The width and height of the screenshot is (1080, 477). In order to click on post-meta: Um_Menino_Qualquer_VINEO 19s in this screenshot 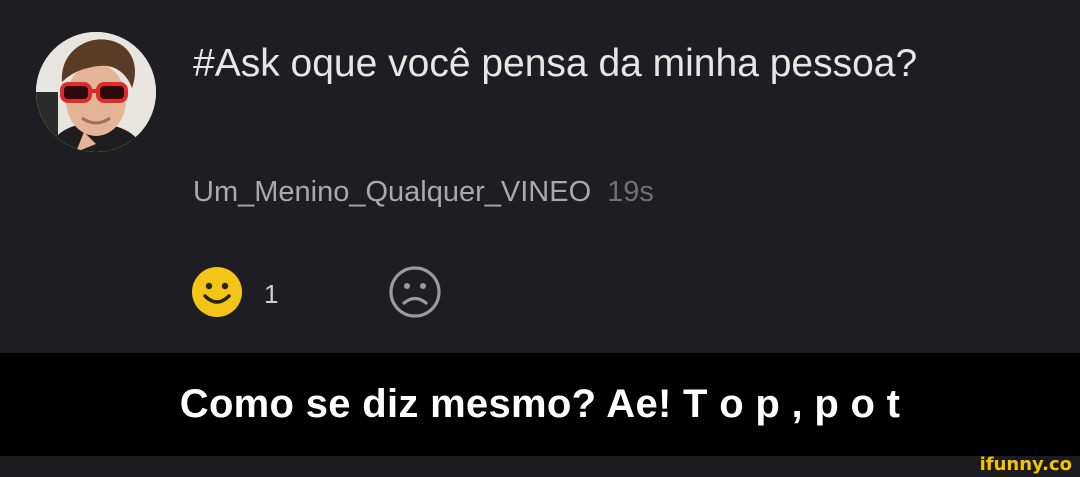, I will do `click(423, 192)`.